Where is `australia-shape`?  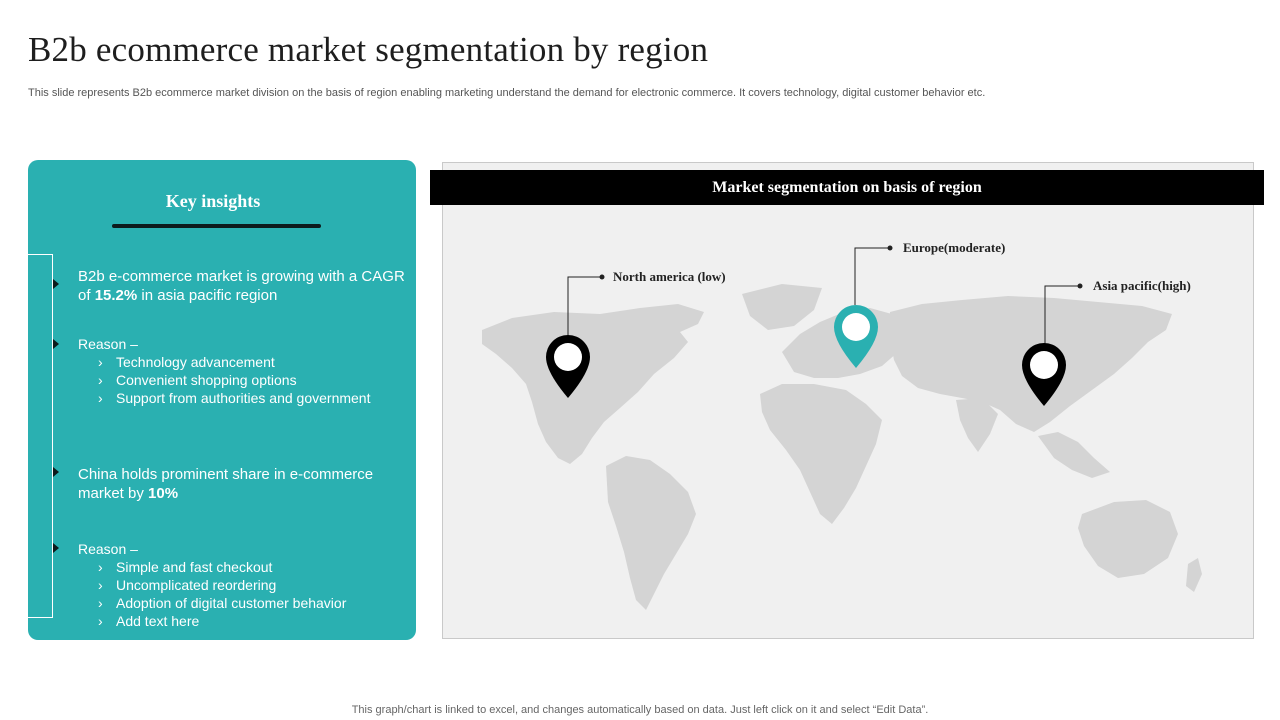 australia-shape is located at coordinates (1128, 539).